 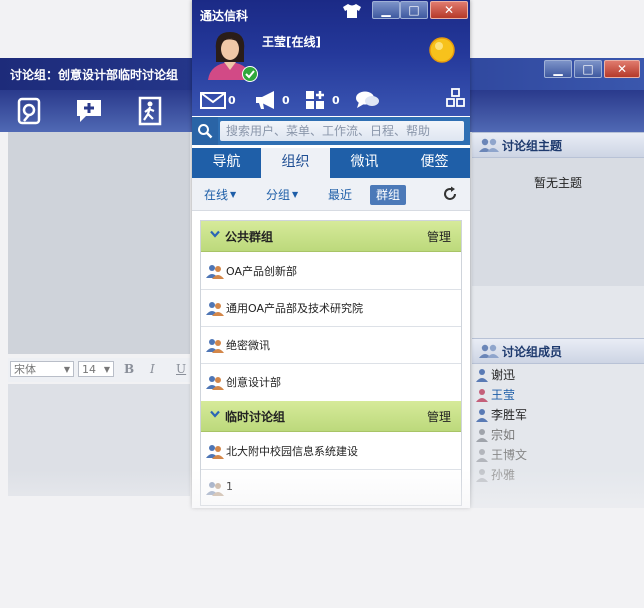 I want to click on temp-groups-header: 临时讨论组 管理, so click(x=331, y=416).